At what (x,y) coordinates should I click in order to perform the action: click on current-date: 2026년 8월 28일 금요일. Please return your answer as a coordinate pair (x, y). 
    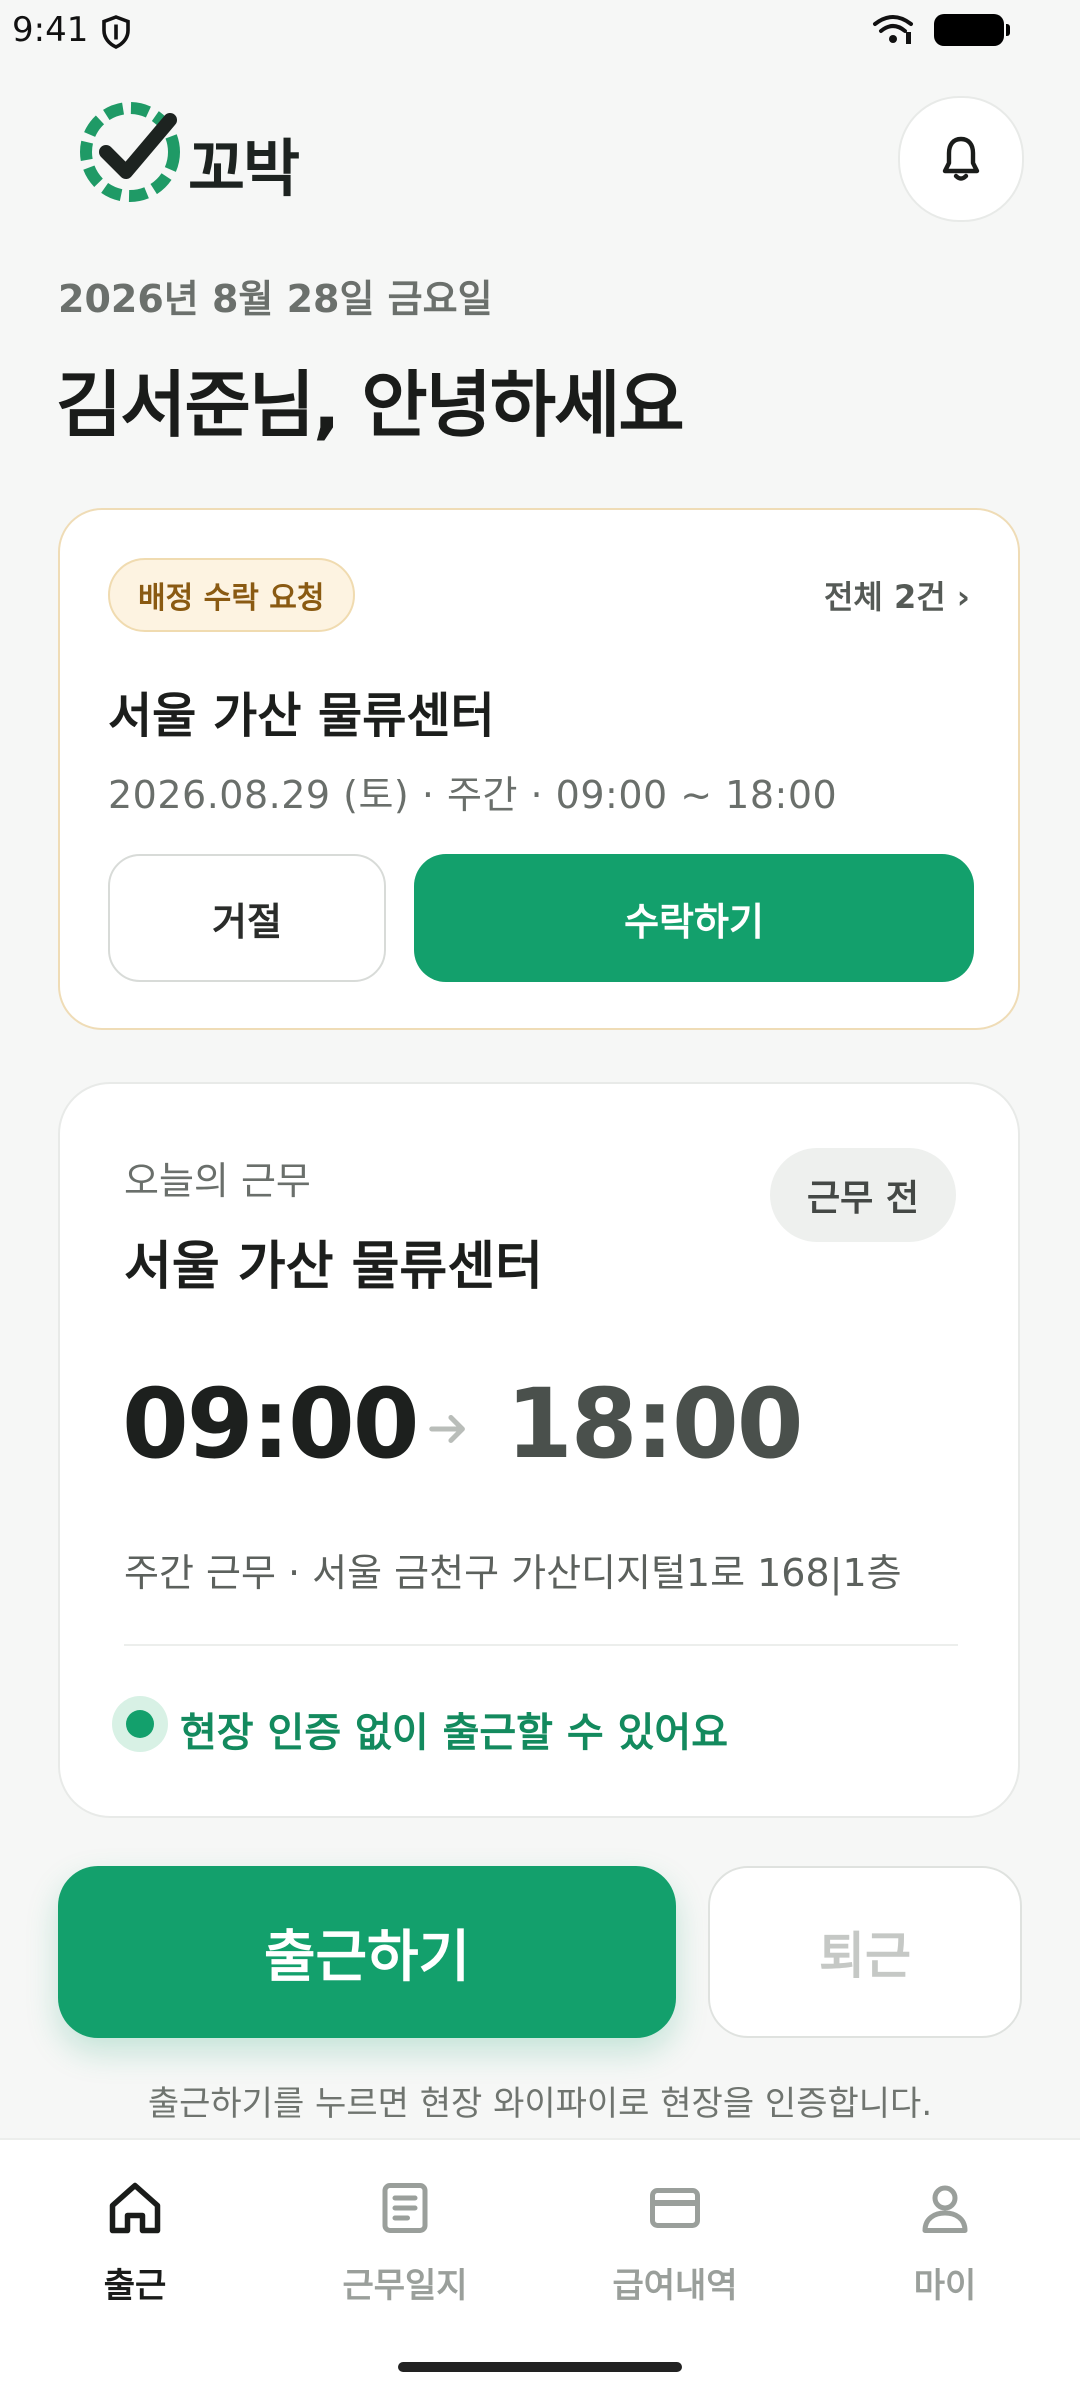
    Looking at the image, I should click on (275, 299).